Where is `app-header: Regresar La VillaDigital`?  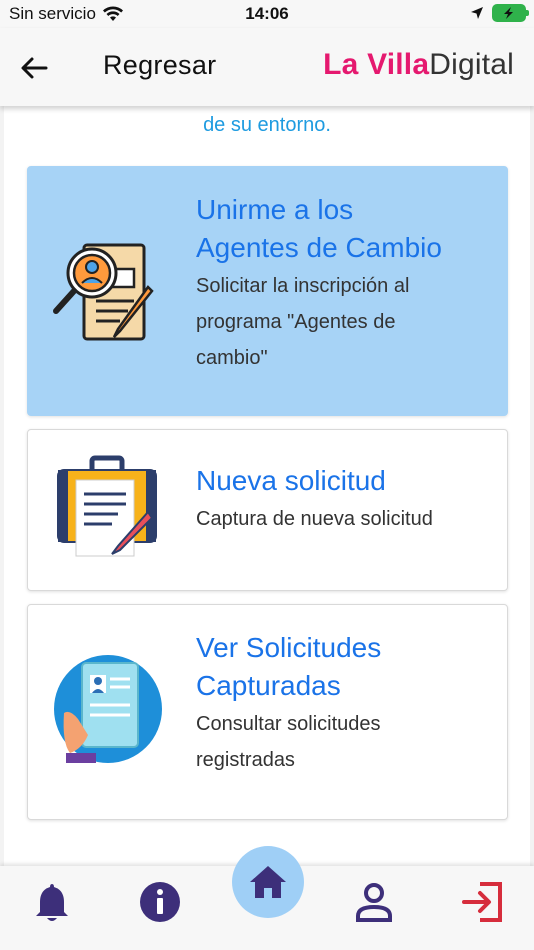
app-header: Regresar La VillaDigital is located at coordinates (267, 67).